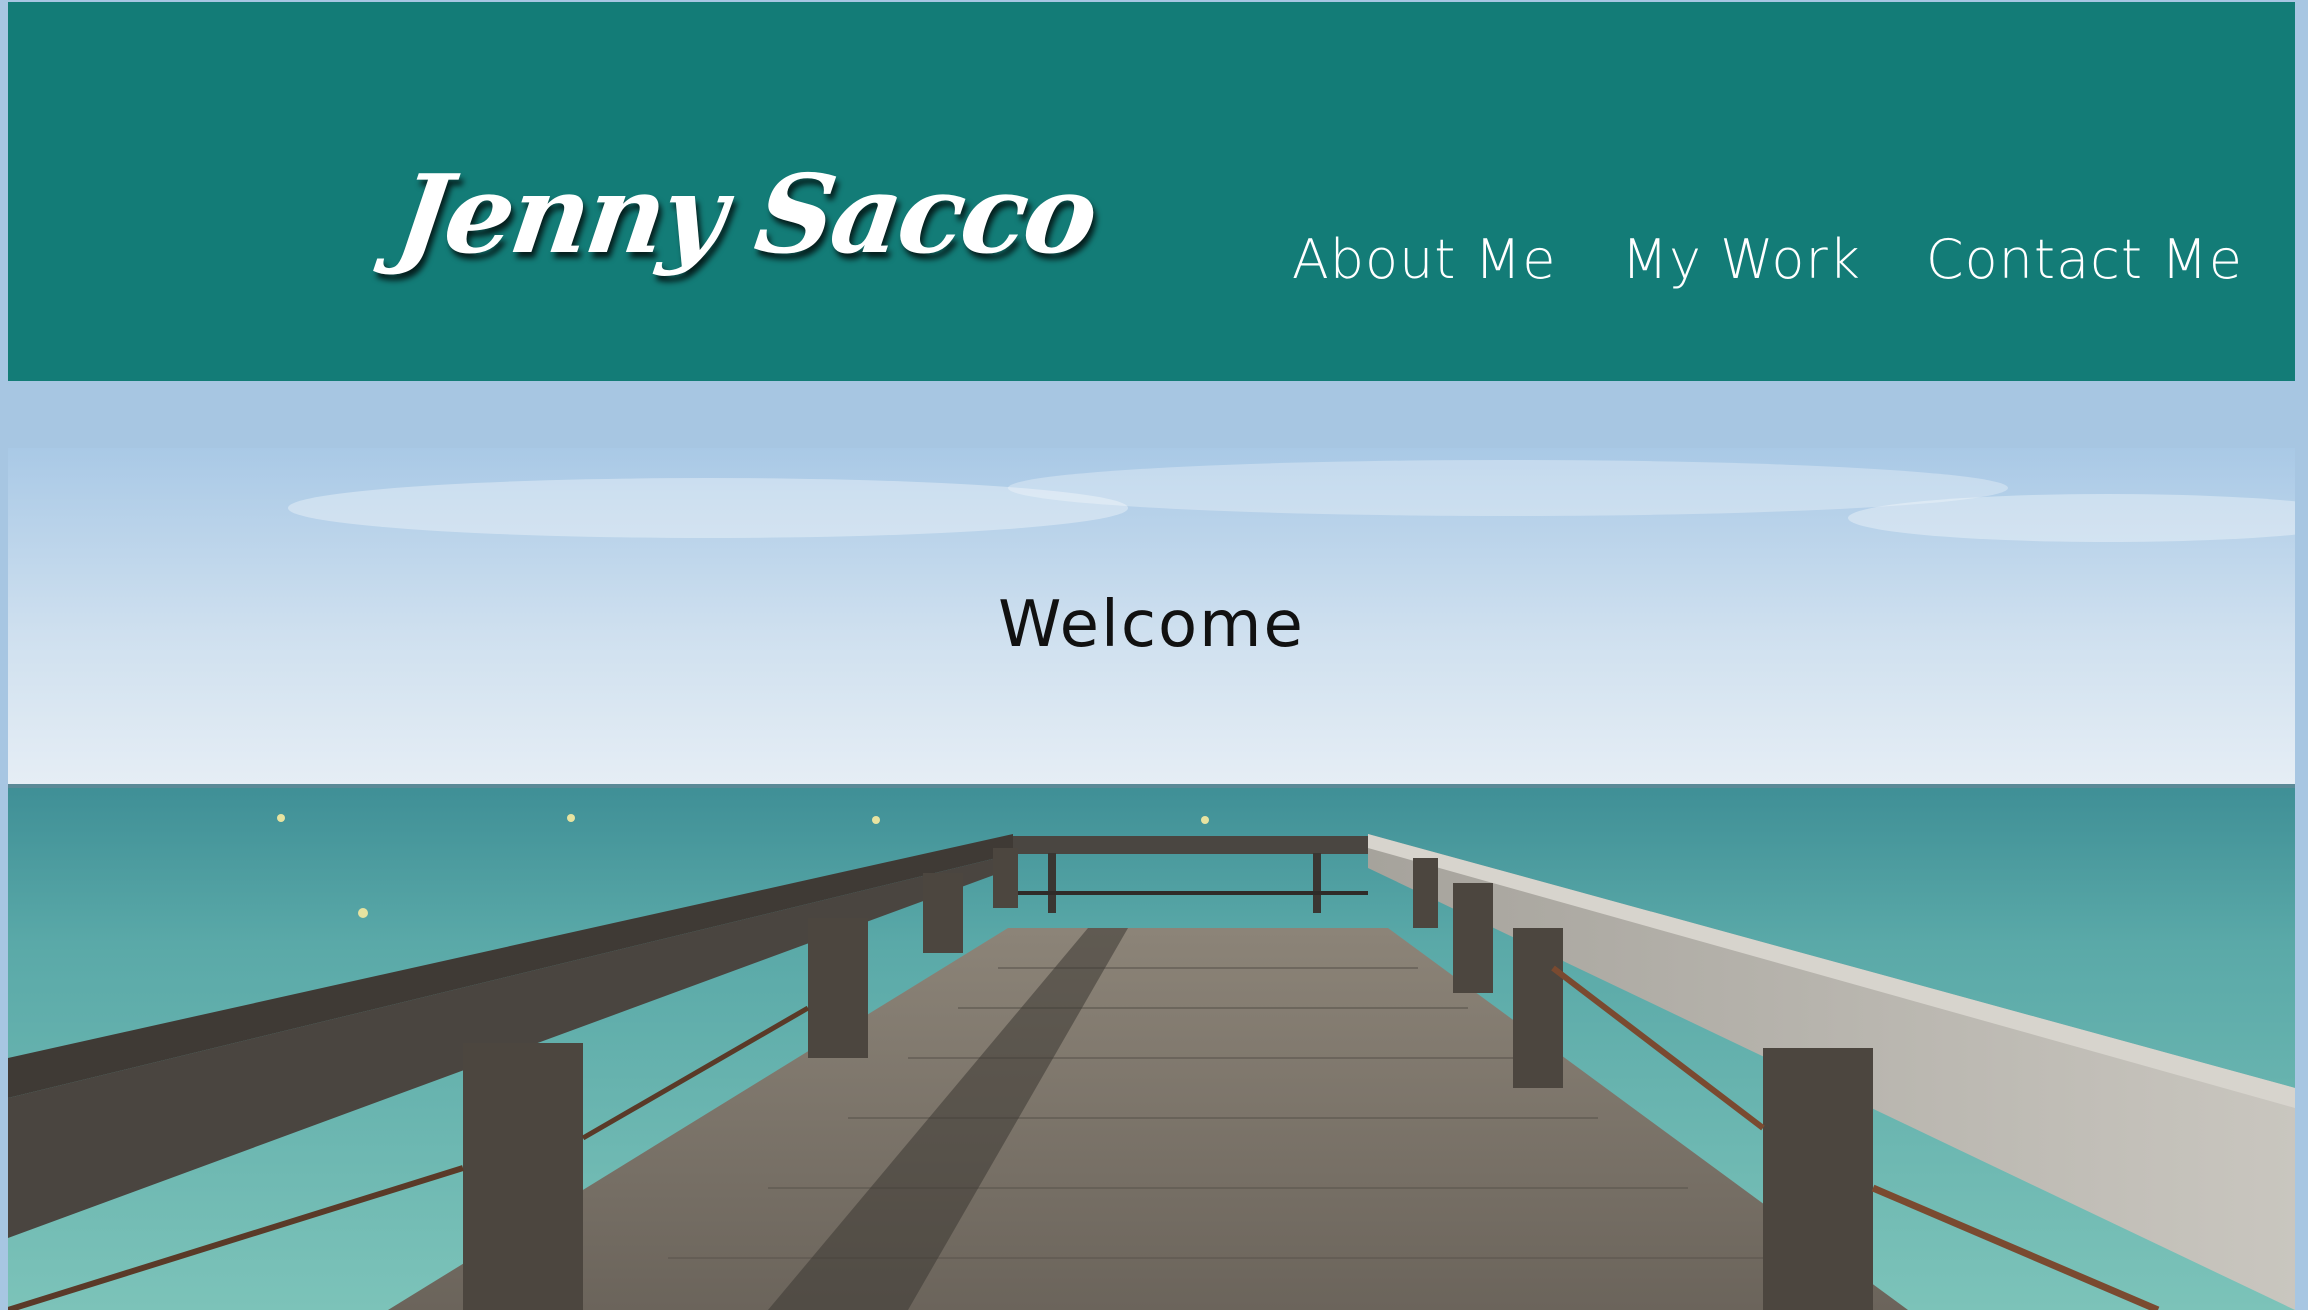 This screenshot has width=2308, height=1310. I want to click on nav-link-contact-me: Contact Me, so click(2084, 259).